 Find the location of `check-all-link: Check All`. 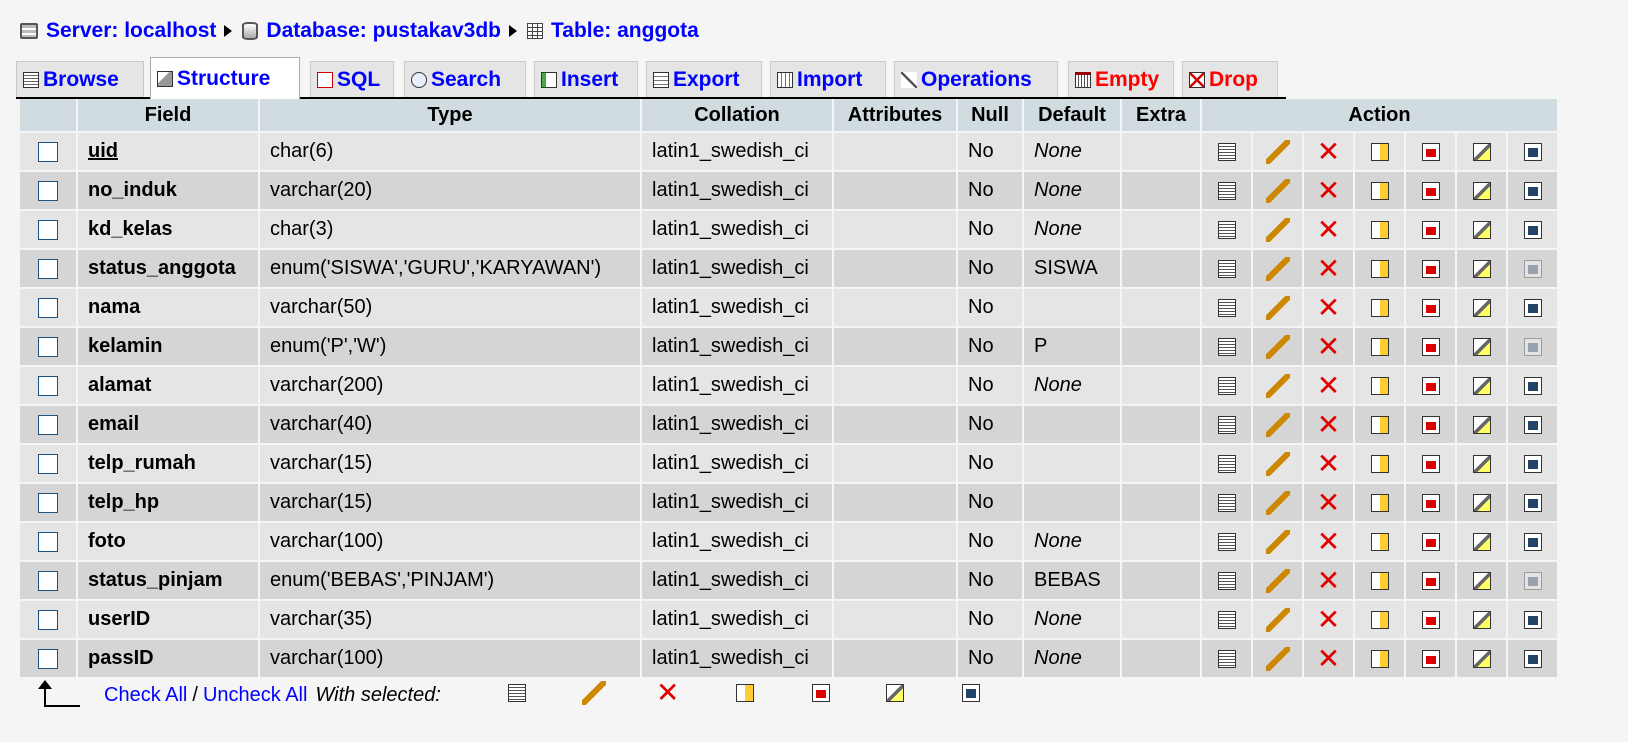

check-all-link: Check All is located at coordinates (145, 695).